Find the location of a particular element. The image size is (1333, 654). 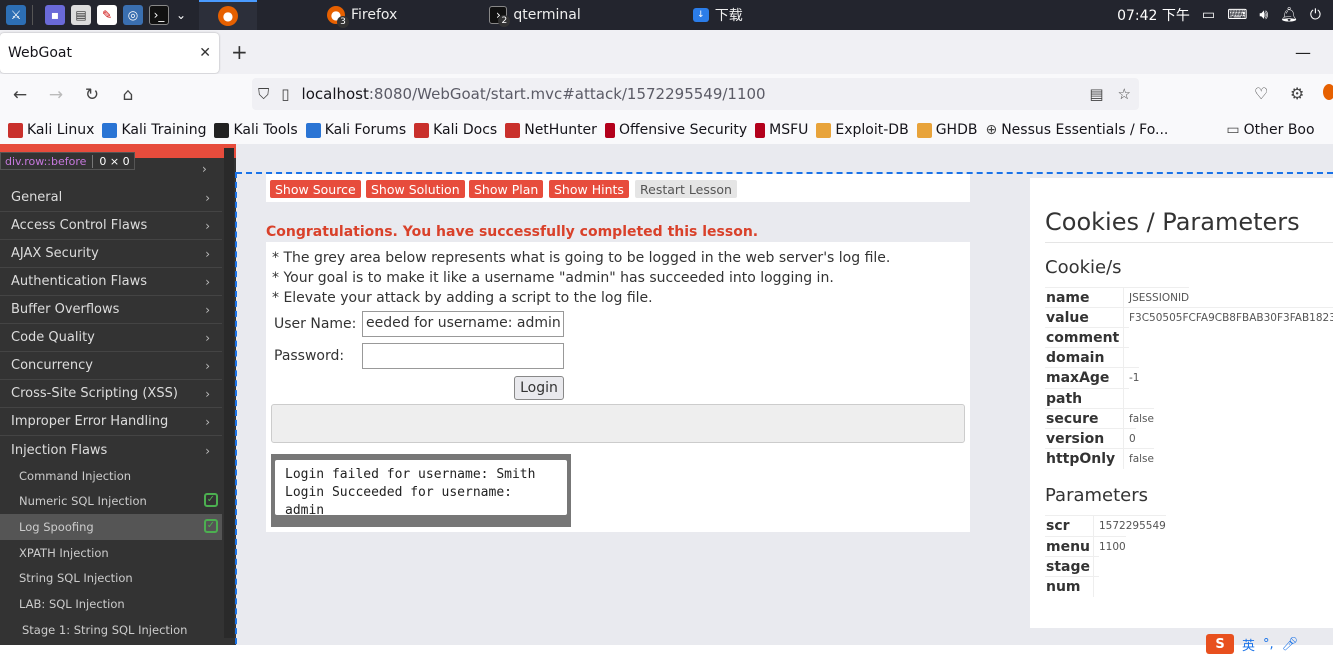

shield-icon: ⛉ is located at coordinates (263, 94).